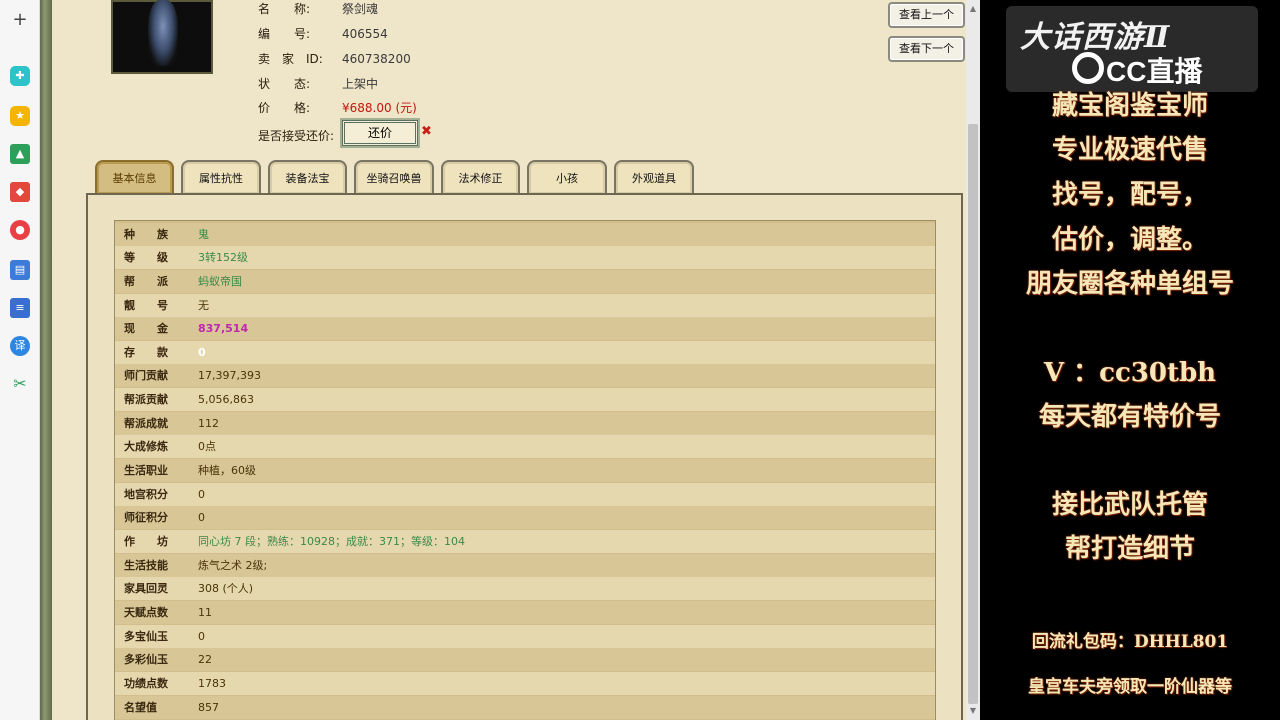 This screenshot has width=1280, height=720. I want to click on table-row: 生活职业 种植，60级, so click(525, 470).